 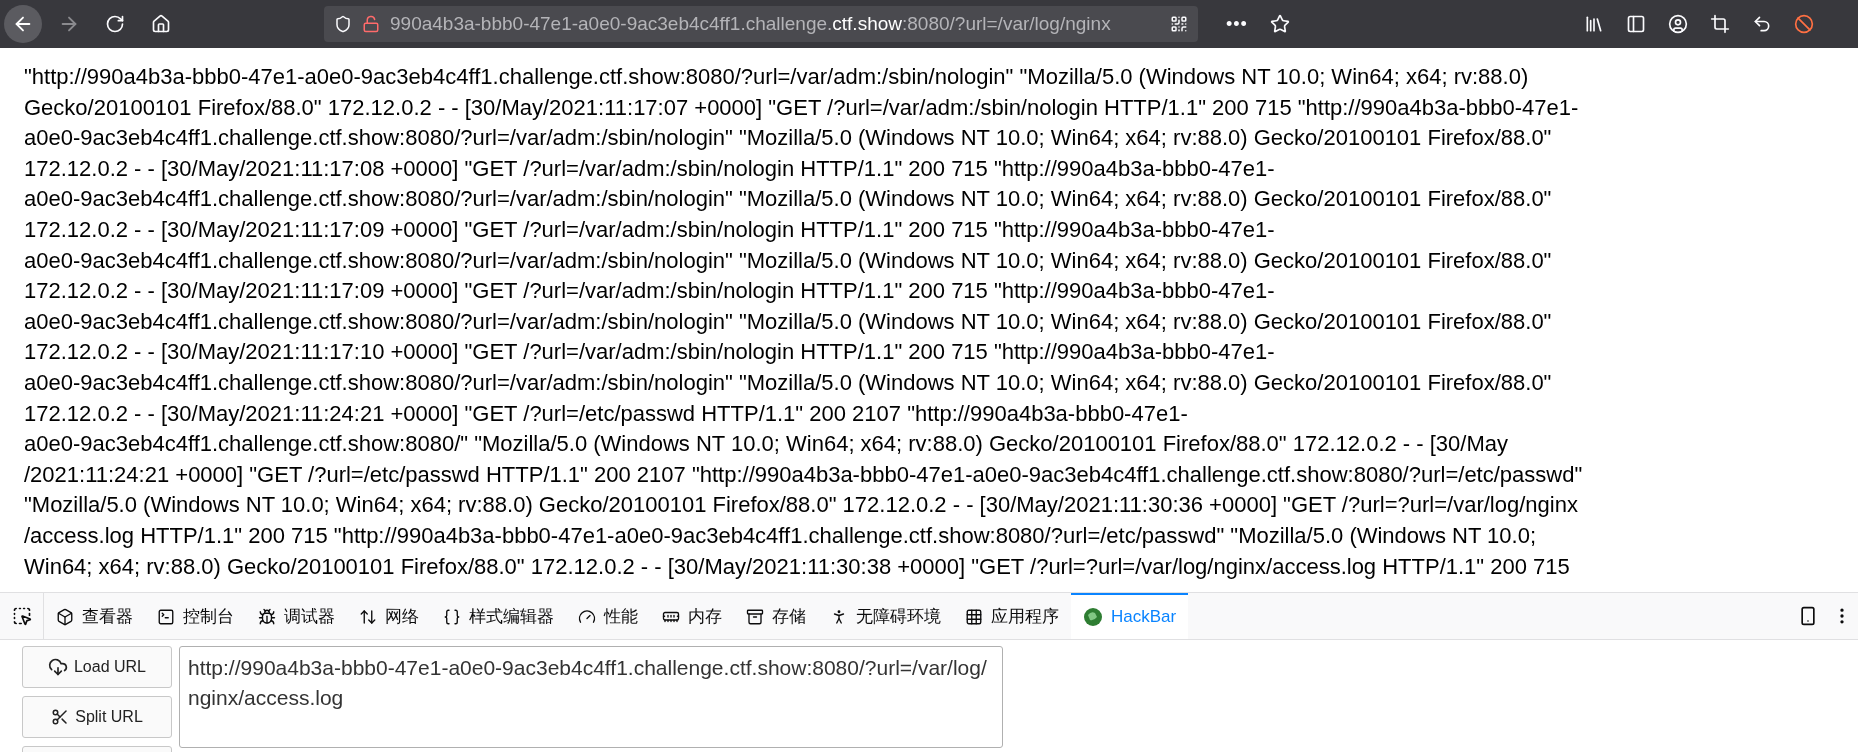 What do you see at coordinates (498, 616) in the screenshot?
I see `devtools-tab: 样式编辑器` at bounding box center [498, 616].